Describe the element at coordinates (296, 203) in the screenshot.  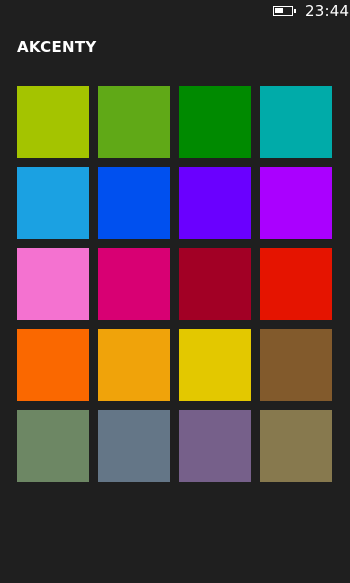
I see `accent-tile-violet` at that location.